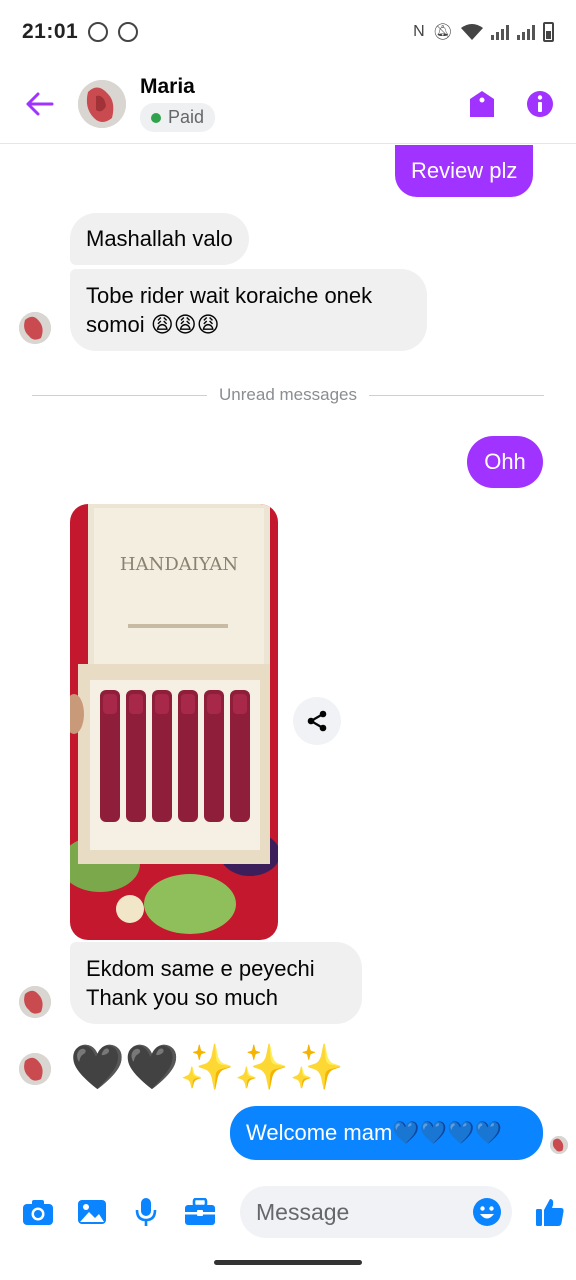  I want to click on thumbs-up-icon, so click(550, 1212).